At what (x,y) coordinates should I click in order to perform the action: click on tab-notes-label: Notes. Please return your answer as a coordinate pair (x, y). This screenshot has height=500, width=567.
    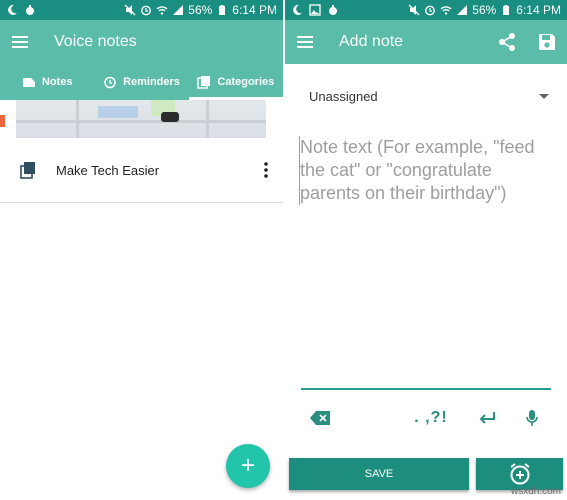
    Looking at the image, I should click on (57, 82).